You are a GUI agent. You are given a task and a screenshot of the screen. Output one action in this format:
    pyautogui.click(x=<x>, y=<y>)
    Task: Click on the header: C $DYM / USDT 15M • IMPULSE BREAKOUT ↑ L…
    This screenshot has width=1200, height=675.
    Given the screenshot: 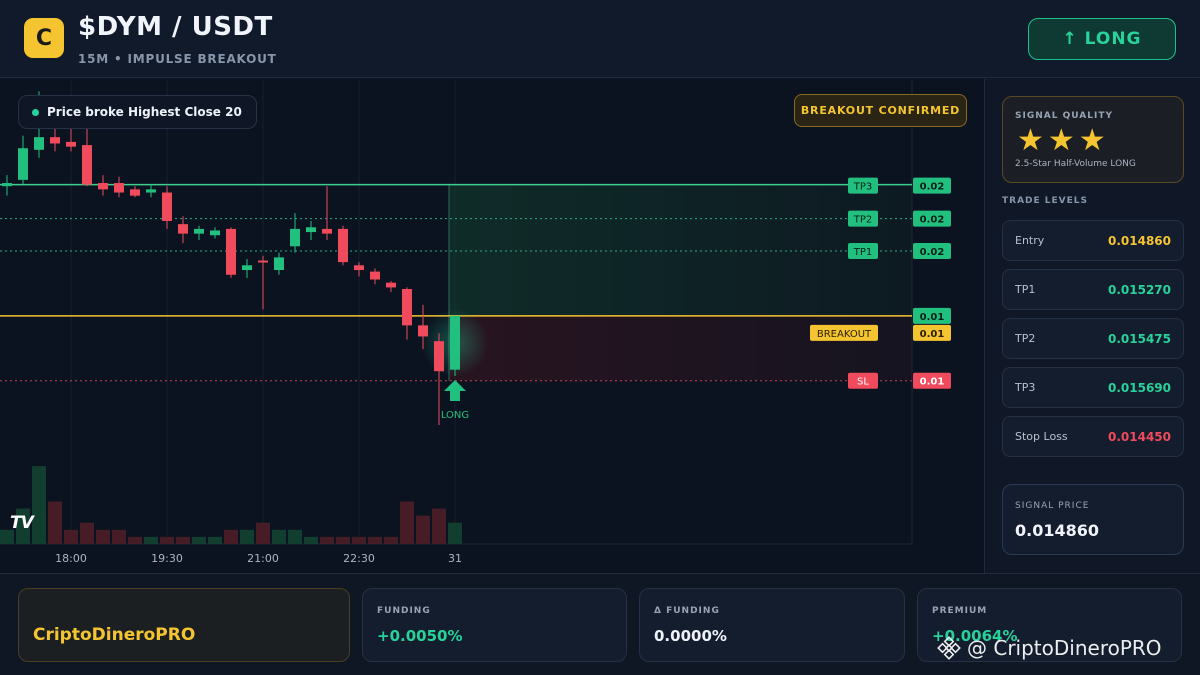 What is the action you would take?
    pyautogui.click(x=600, y=39)
    